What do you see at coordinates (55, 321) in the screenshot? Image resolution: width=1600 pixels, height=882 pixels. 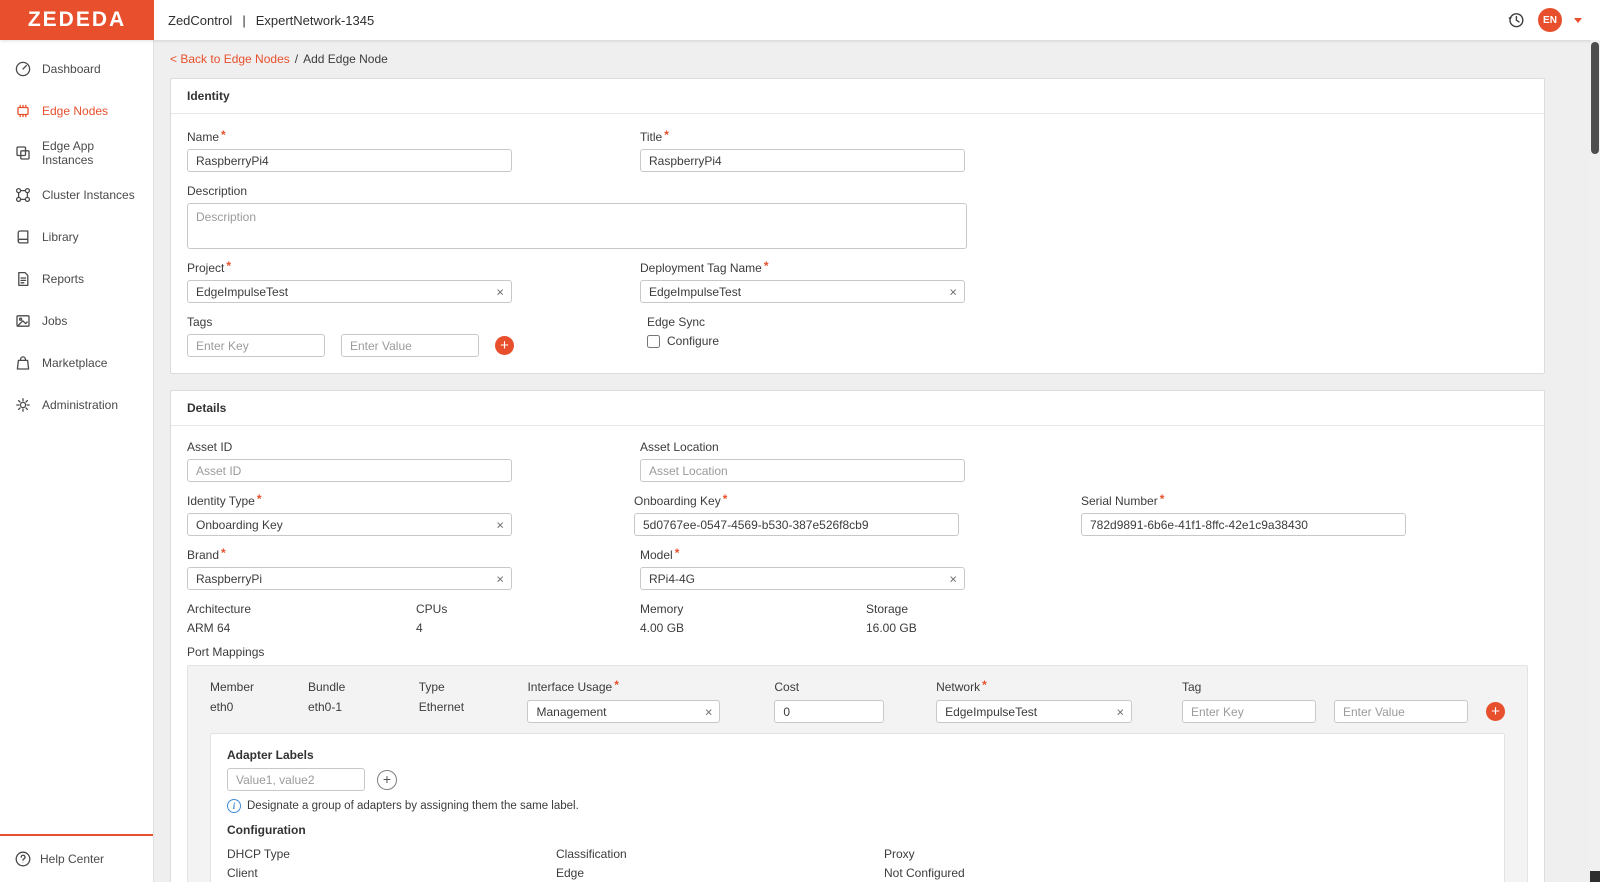 I see `sidebar-item-label: Jobs` at bounding box center [55, 321].